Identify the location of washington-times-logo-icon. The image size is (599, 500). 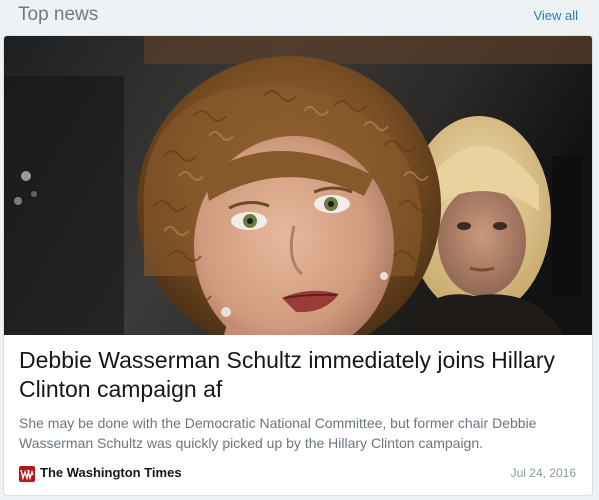
(27, 474).